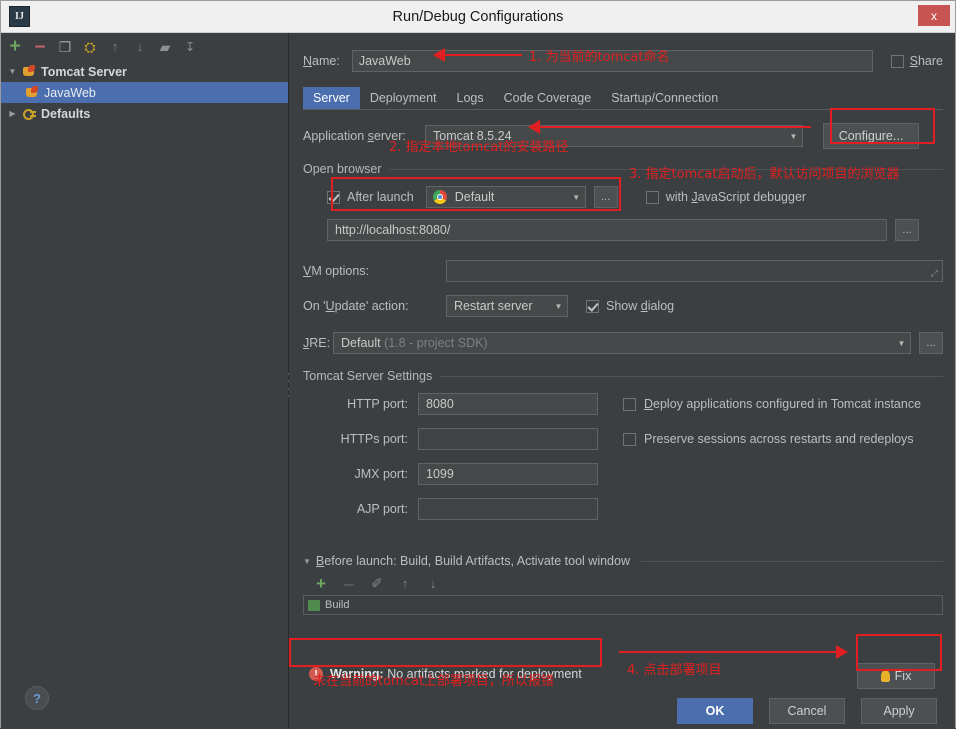  What do you see at coordinates (433, 583) in the screenshot?
I see `before-launch-down-icon: ↓` at bounding box center [433, 583].